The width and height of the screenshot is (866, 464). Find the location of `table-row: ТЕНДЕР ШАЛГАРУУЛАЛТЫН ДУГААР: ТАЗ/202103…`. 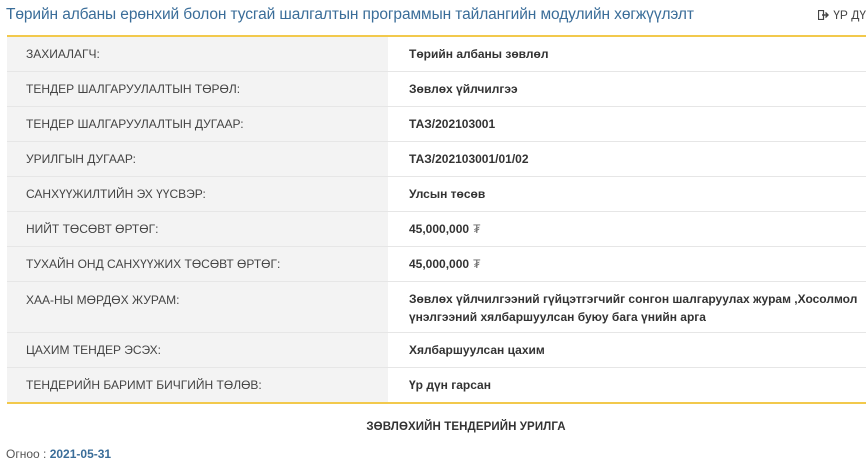

table-row: ТЕНДЕР ШАЛГАРУУЛАЛТЫН ДУГААР: ТАЗ/202103… is located at coordinates (436, 124).